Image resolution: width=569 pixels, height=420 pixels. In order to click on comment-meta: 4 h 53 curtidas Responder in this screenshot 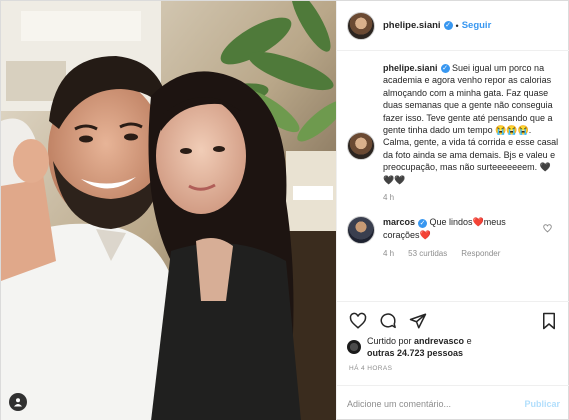, I will do `click(462, 254)`.